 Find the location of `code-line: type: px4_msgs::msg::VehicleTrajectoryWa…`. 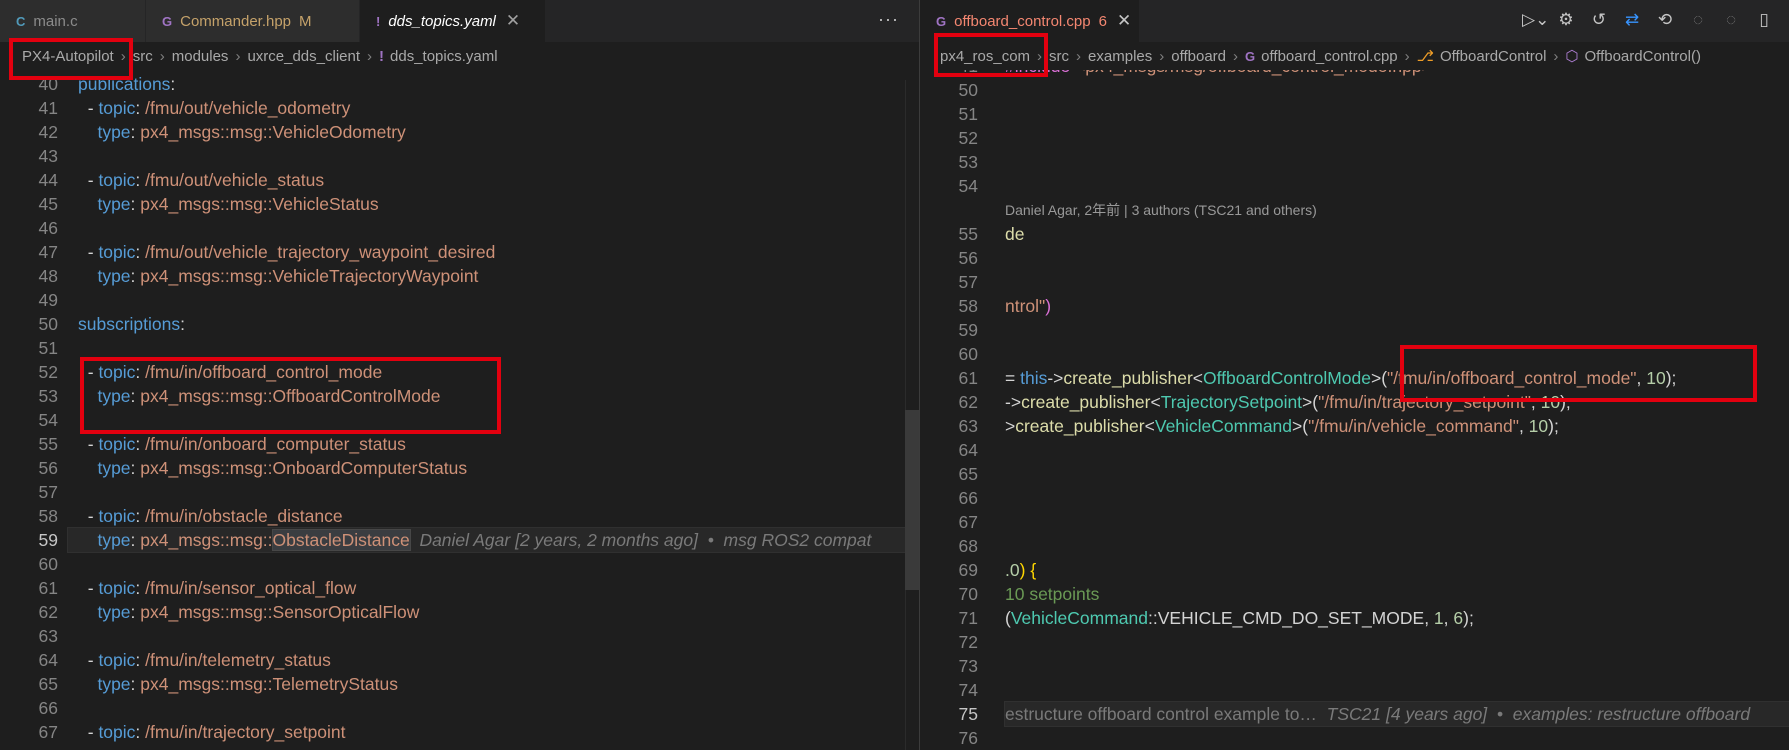

code-line: type: px4_msgs::msg::VehicleTrajectoryWa… is located at coordinates (498, 276).